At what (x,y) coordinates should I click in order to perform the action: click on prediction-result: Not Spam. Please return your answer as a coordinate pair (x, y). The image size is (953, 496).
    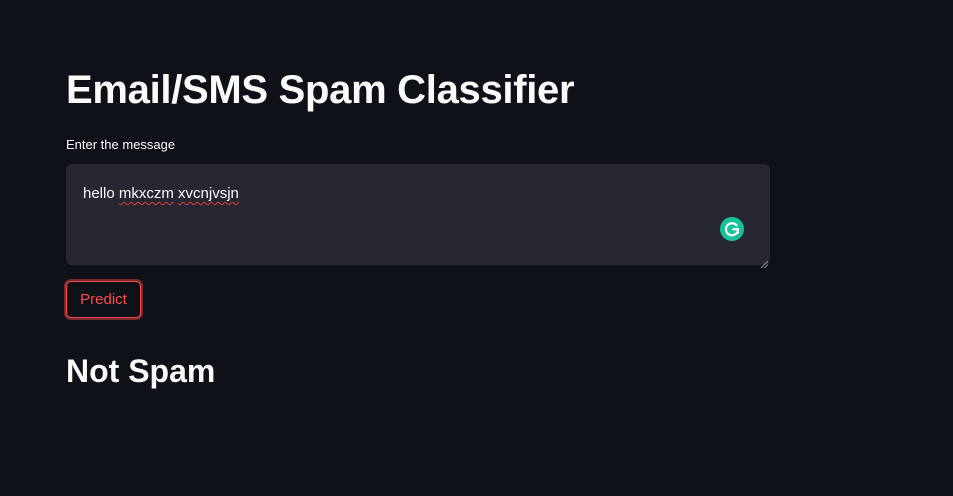
    Looking at the image, I should click on (141, 371).